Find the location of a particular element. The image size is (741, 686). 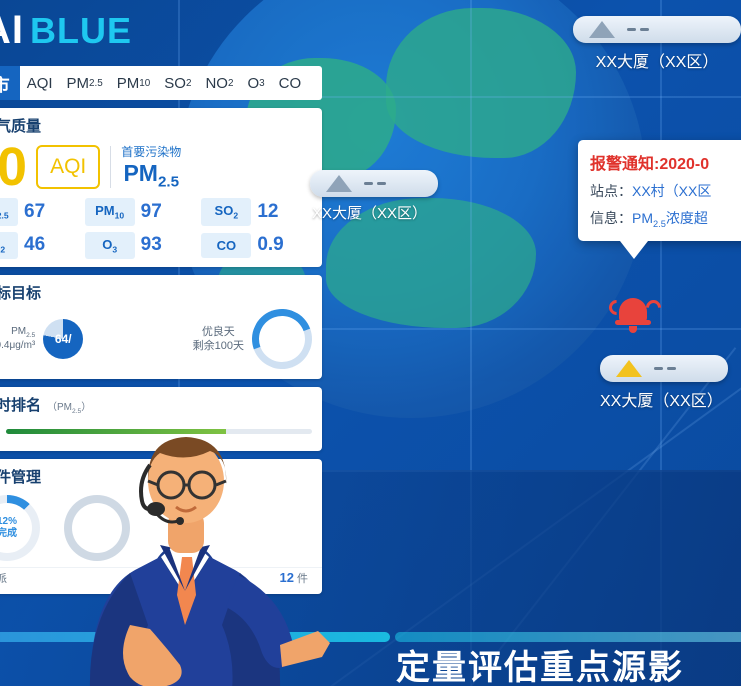

tab-pm10: PM 10 is located at coordinates (133, 83).